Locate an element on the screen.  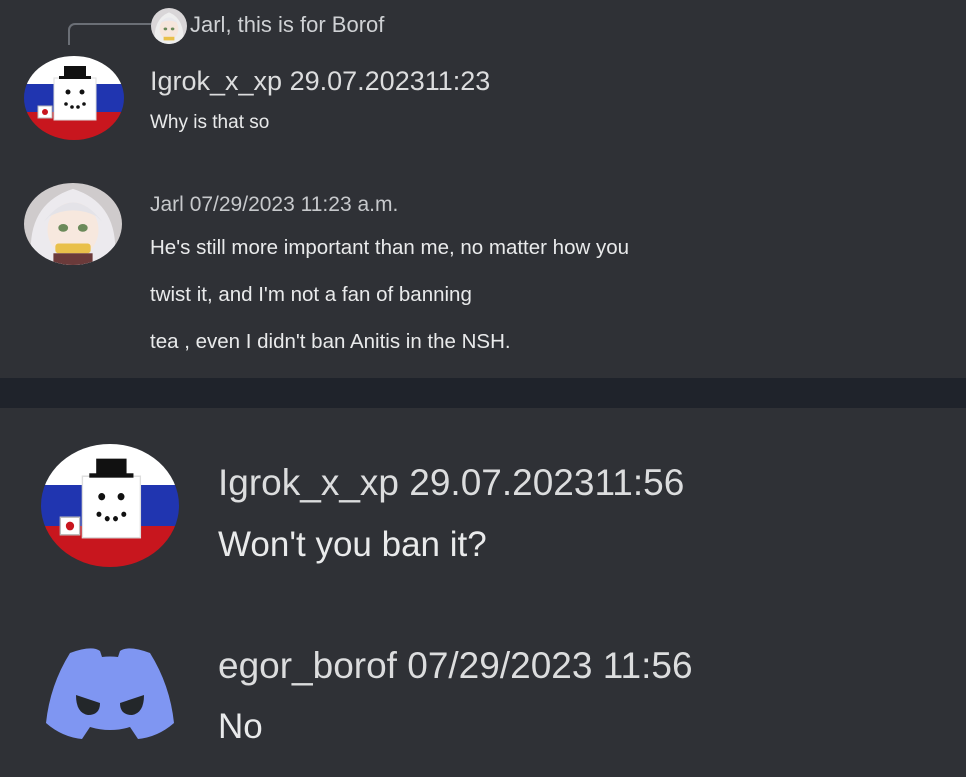
message-header: egor_borof 07/29/2023 11:56 is located at coordinates (455, 666).